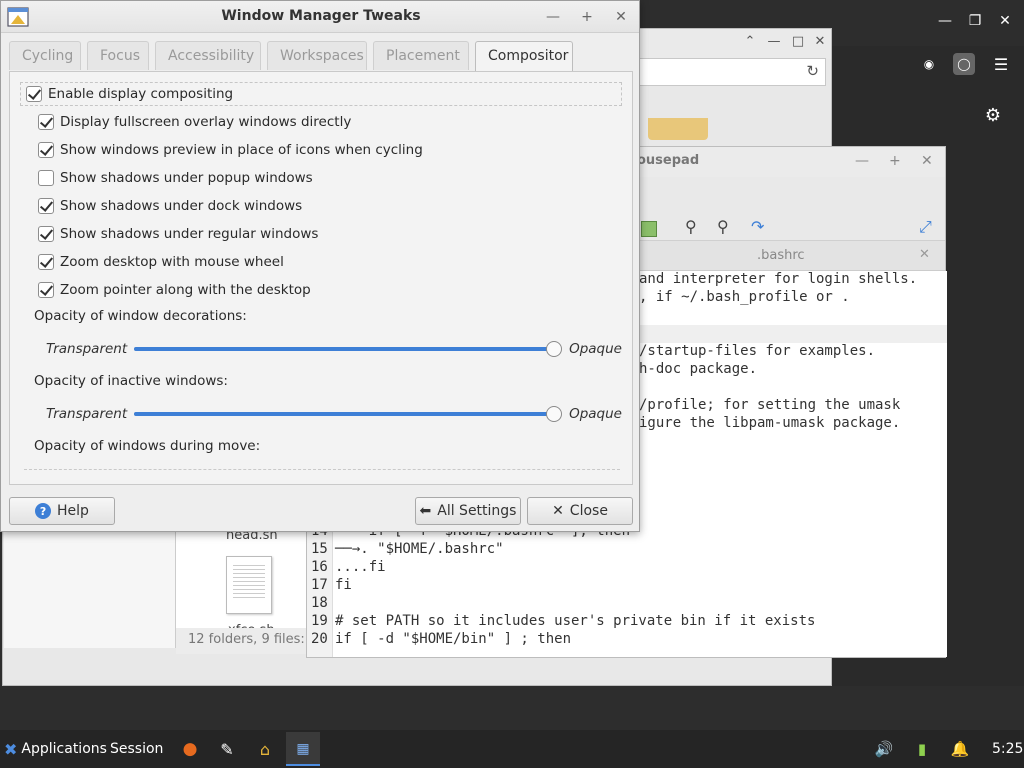 The width and height of the screenshot is (1024, 768). What do you see at coordinates (595, 349) in the screenshot?
I see `slider-max-label: Opaque` at bounding box center [595, 349].